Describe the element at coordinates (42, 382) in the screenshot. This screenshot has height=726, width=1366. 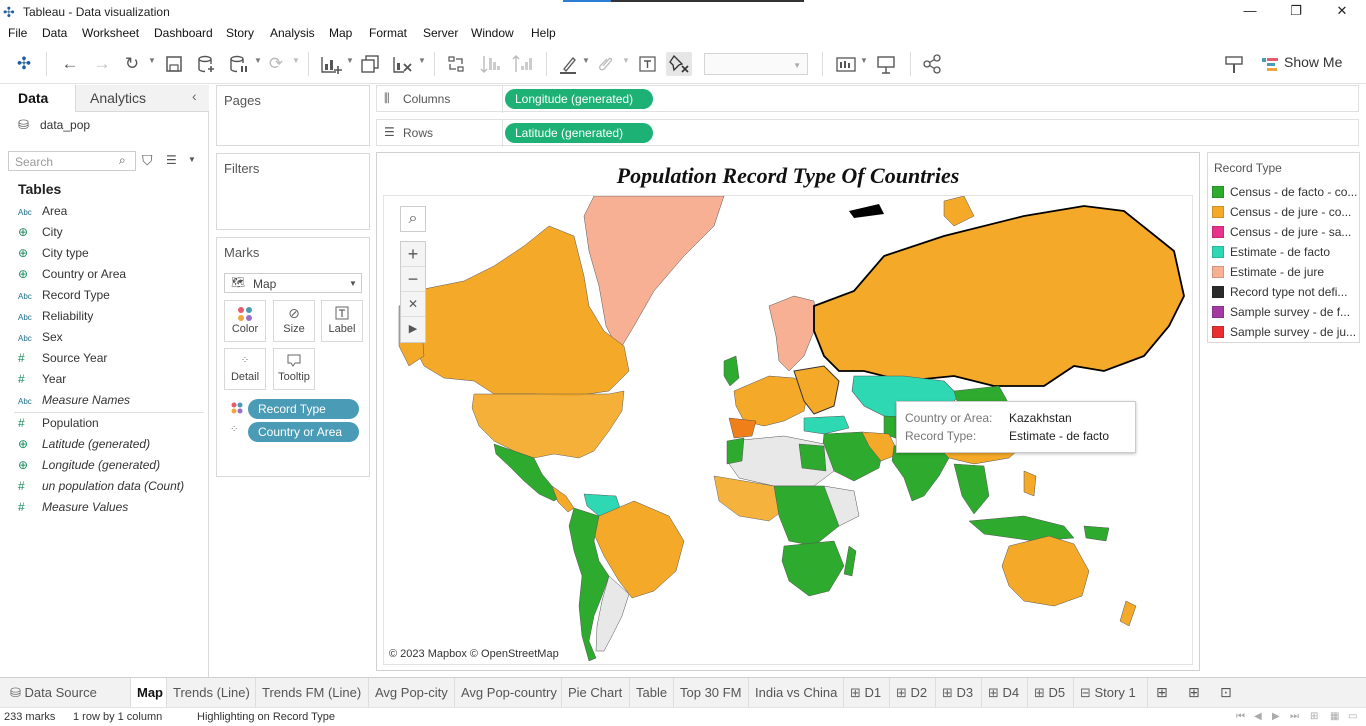
I see `field-year: # Year` at that location.